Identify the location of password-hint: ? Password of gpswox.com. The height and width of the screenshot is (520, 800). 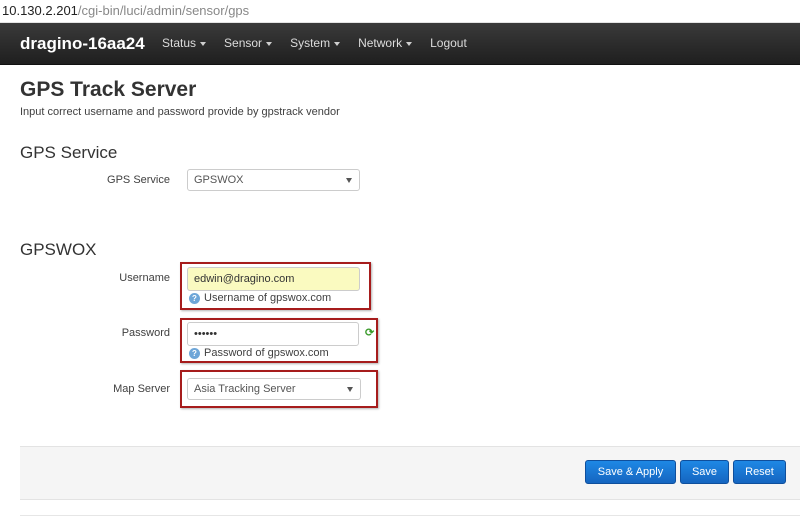
(259, 353).